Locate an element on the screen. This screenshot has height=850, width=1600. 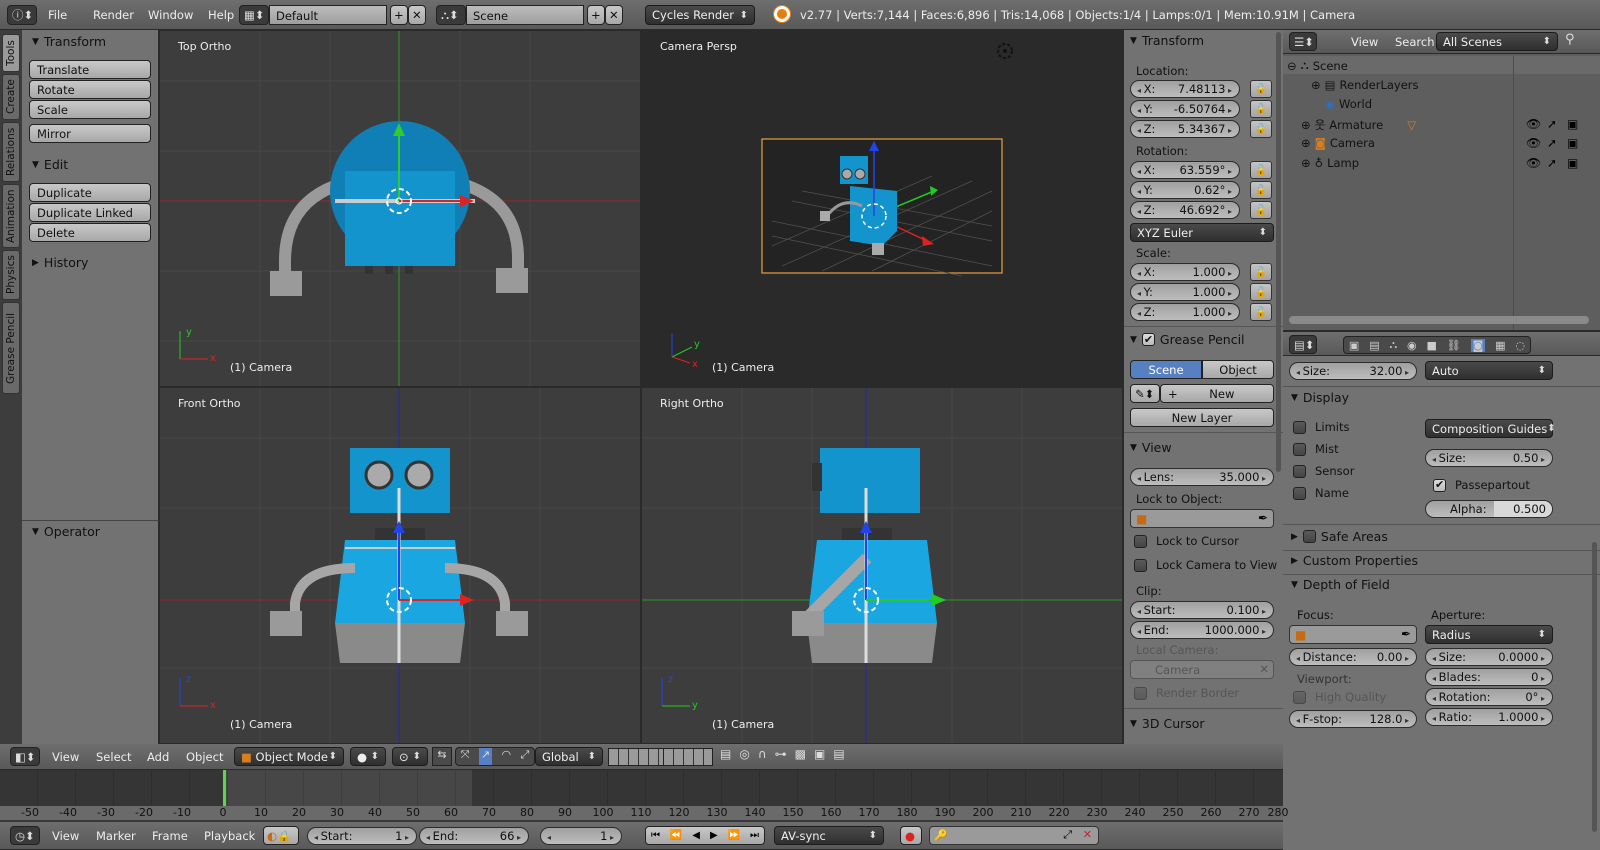
layout-field: Default is located at coordinates (328, 15).